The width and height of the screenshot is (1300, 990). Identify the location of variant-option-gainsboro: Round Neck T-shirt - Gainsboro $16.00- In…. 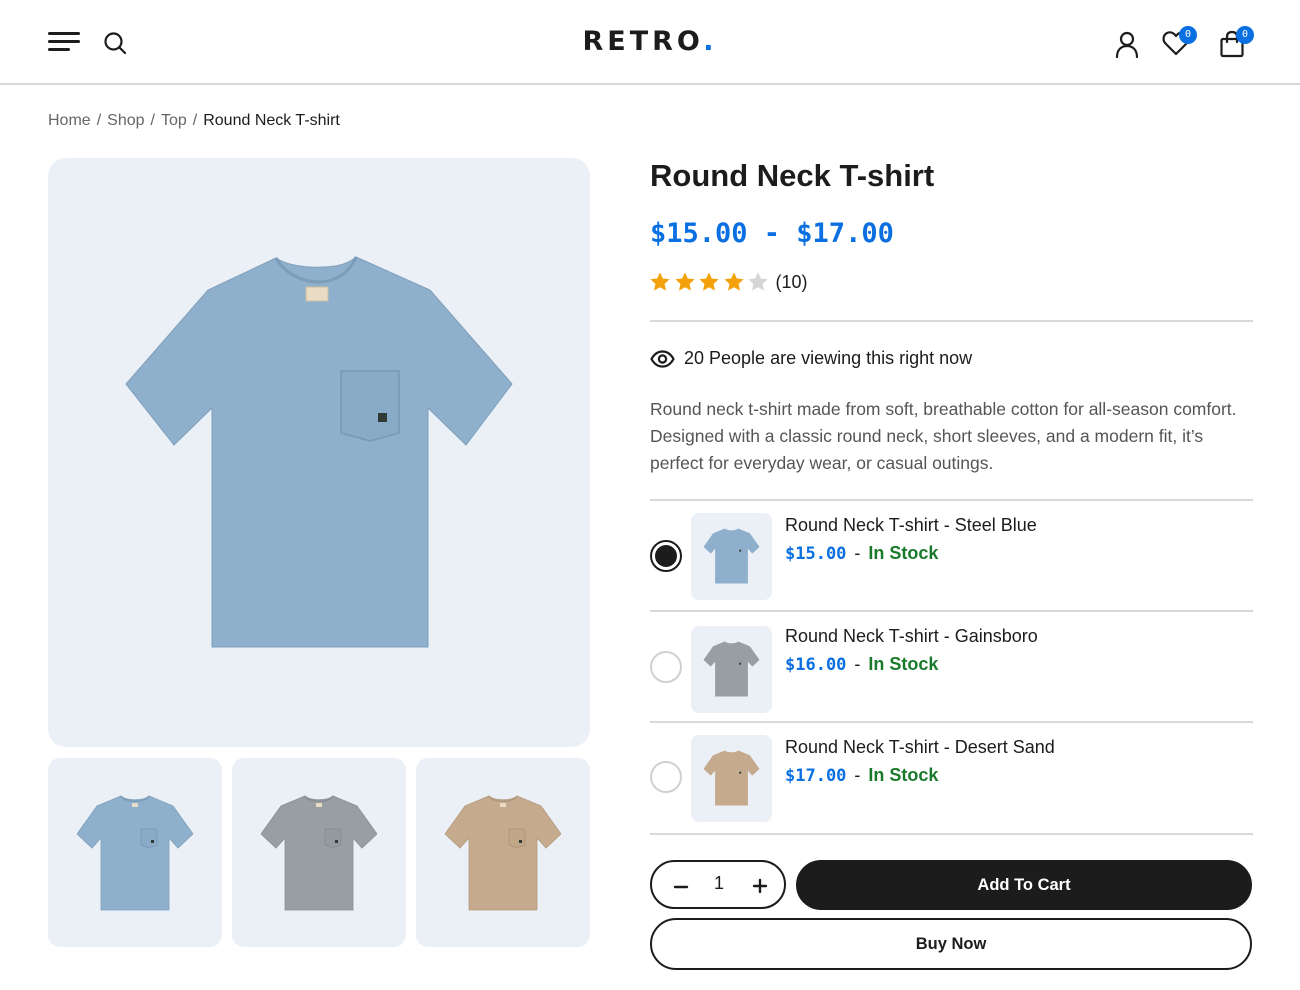
(951, 667).